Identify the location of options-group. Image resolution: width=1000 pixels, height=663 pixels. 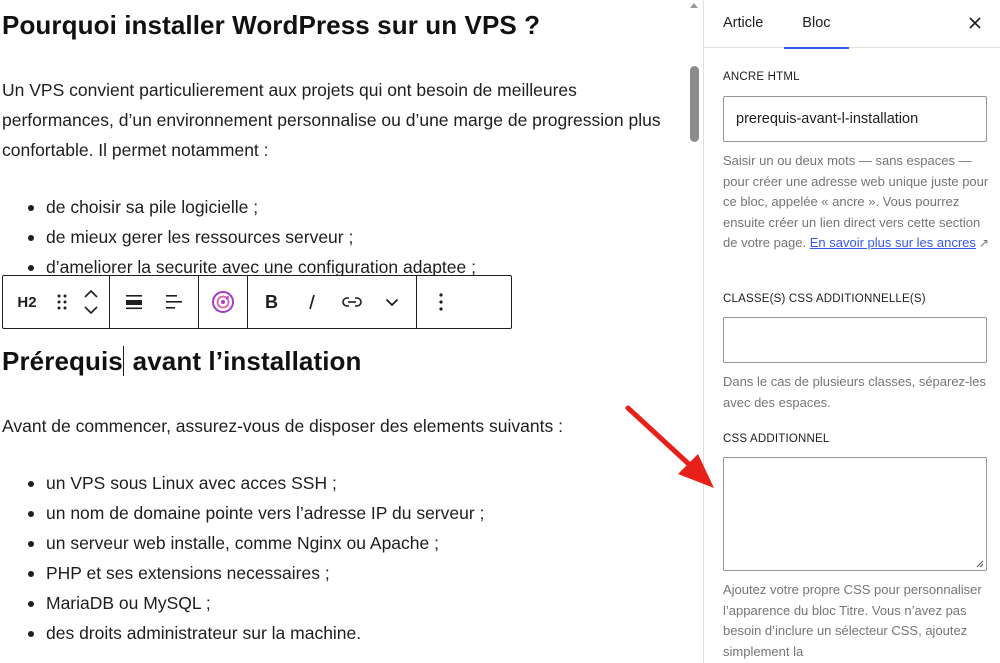
(441, 302).